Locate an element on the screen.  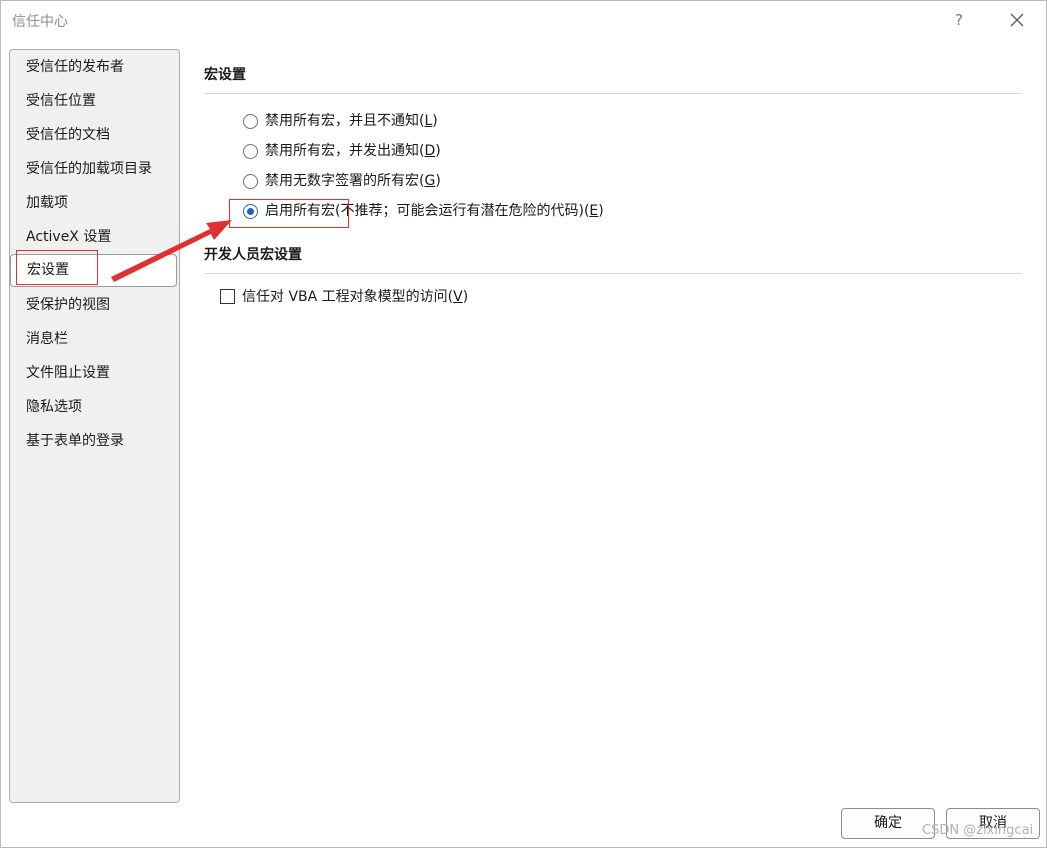
annotation-box-sidebar is located at coordinates (57, 267).